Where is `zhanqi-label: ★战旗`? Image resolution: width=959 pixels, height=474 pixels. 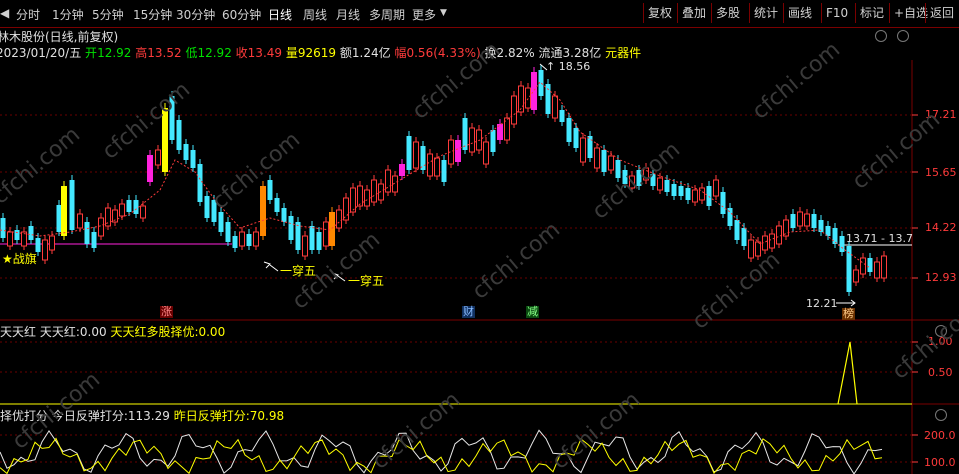
zhanqi-label: ★战旗 is located at coordinates (19, 259).